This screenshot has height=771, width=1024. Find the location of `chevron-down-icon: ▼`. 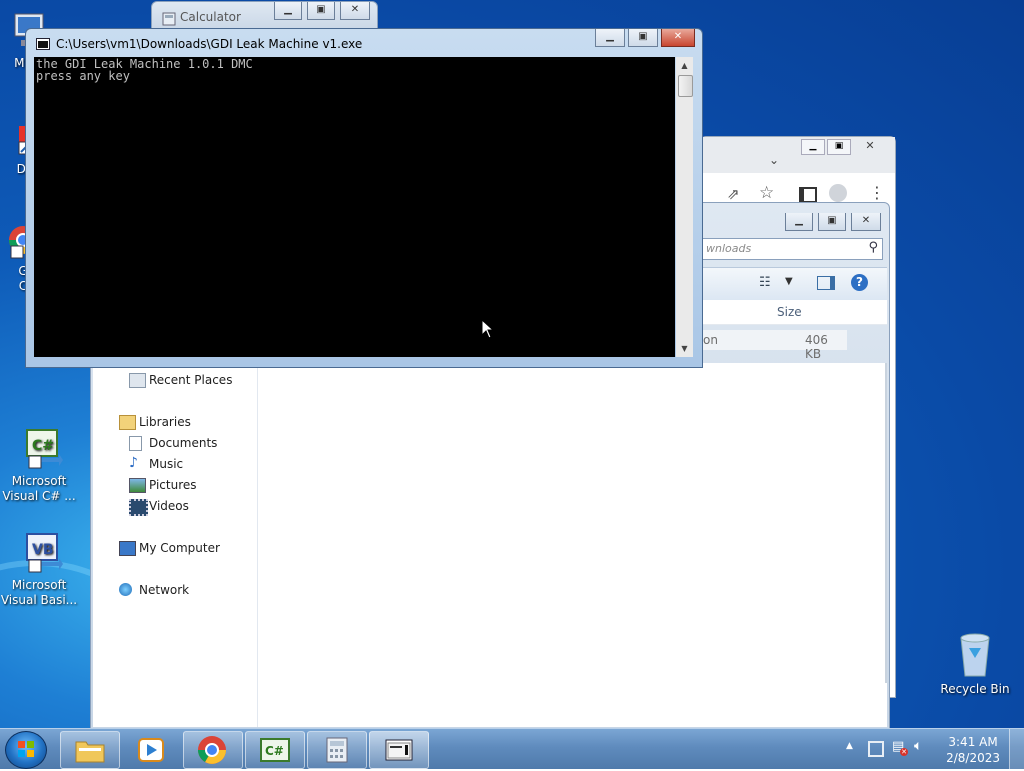

chevron-down-icon: ▼ is located at coordinates (789, 281).